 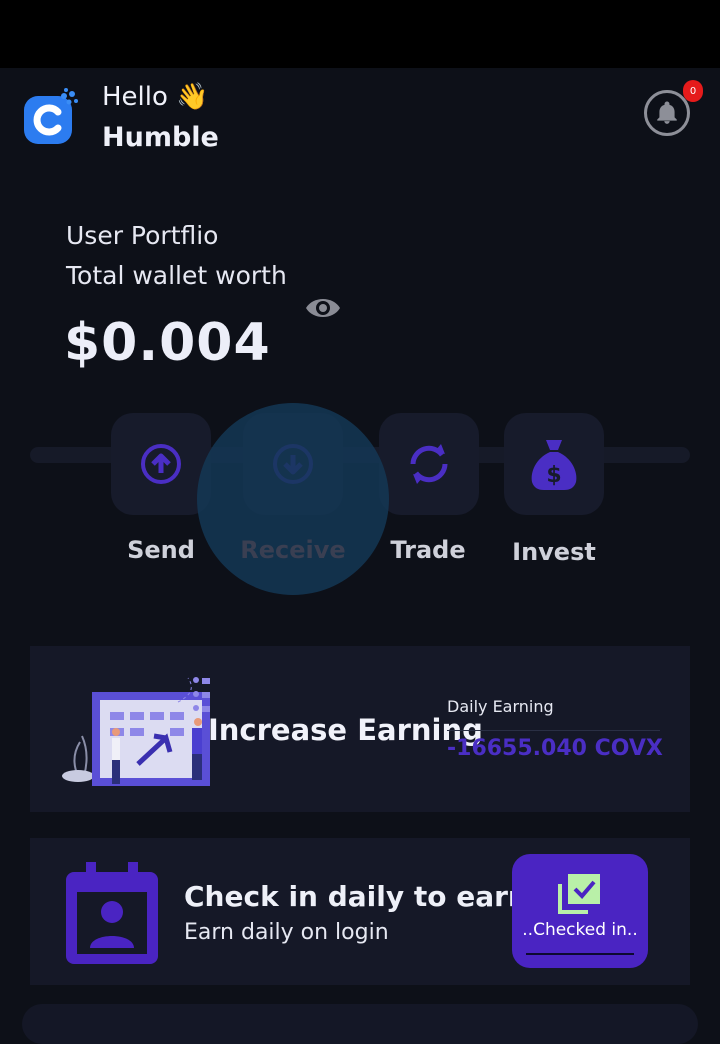 What do you see at coordinates (155, 97) in the screenshot?
I see `greeting-text: Hello 👋` at bounding box center [155, 97].